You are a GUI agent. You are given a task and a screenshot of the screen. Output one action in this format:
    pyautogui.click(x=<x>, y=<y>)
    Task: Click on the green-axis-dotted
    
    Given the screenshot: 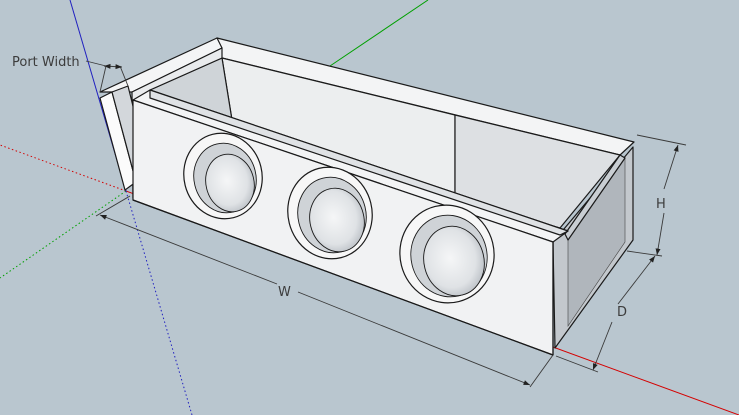 What is the action you would take?
    pyautogui.click(x=63, y=234)
    